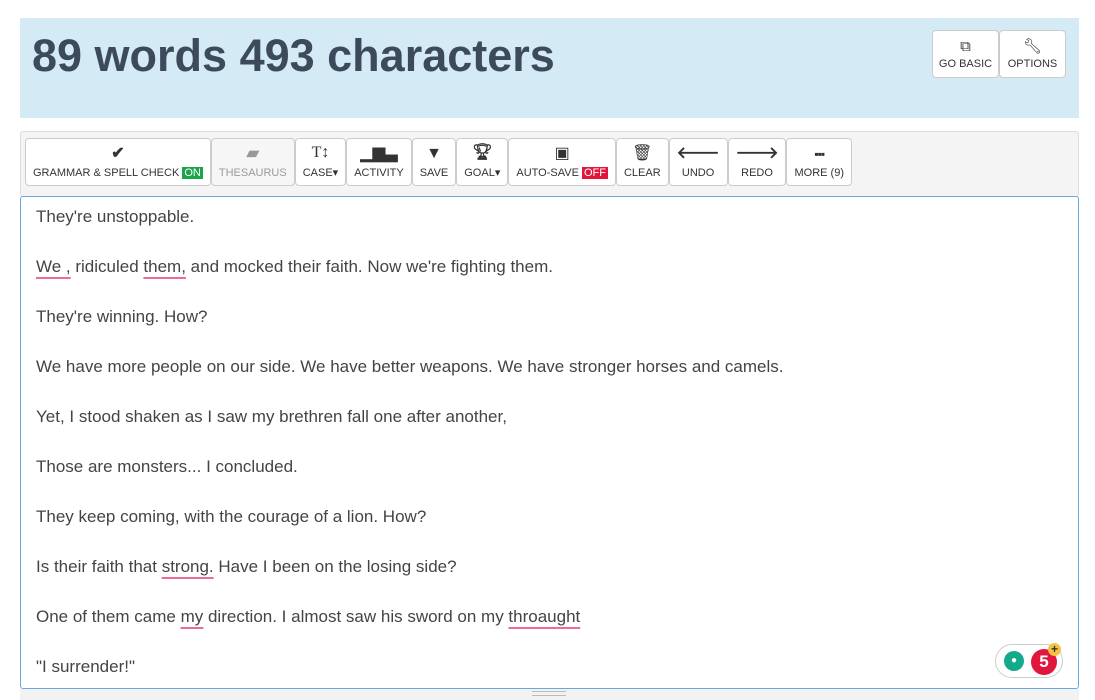  Describe the element at coordinates (99, 566) in the screenshot. I see `text-segment: Is their faith that` at that location.